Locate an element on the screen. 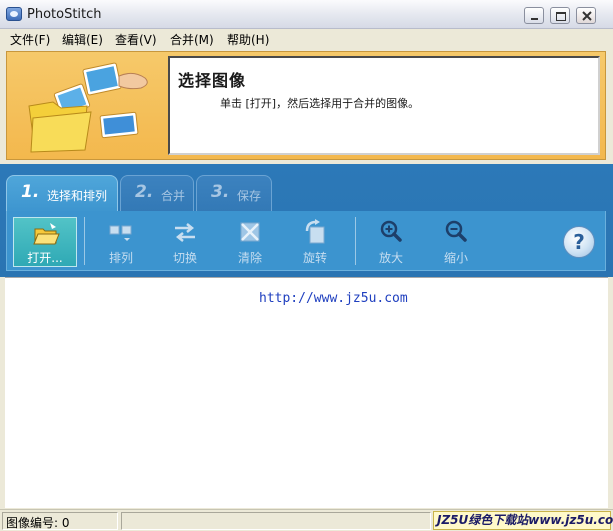 This screenshot has width=613, height=531. menu-edit: 编辑(E) is located at coordinates (82, 39).